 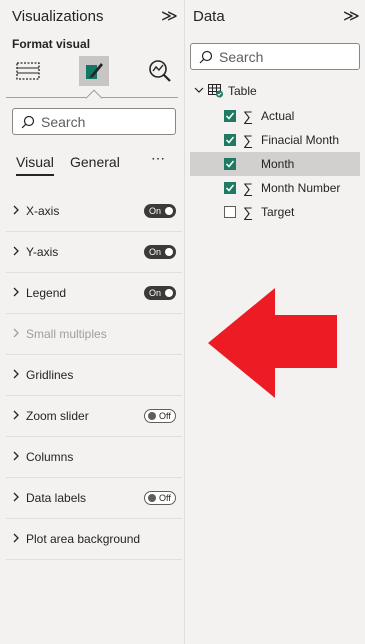 What do you see at coordinates (242, 91) in the screenshot?
I see `table-name: Table` at bounding box center [242, 91].